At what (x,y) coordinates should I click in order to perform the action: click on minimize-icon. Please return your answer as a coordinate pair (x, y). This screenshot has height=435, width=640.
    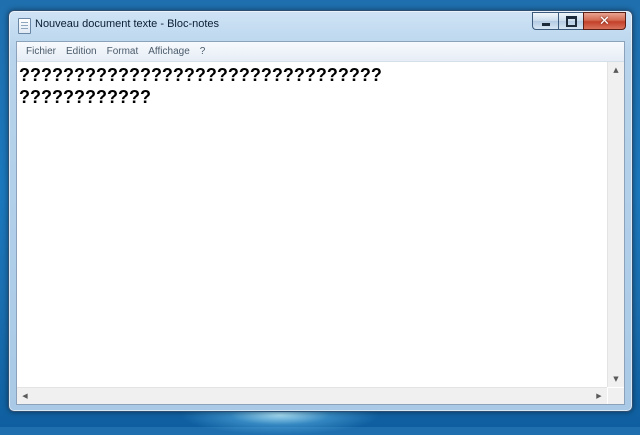
    Looking at the image, I should click on (545, 24).